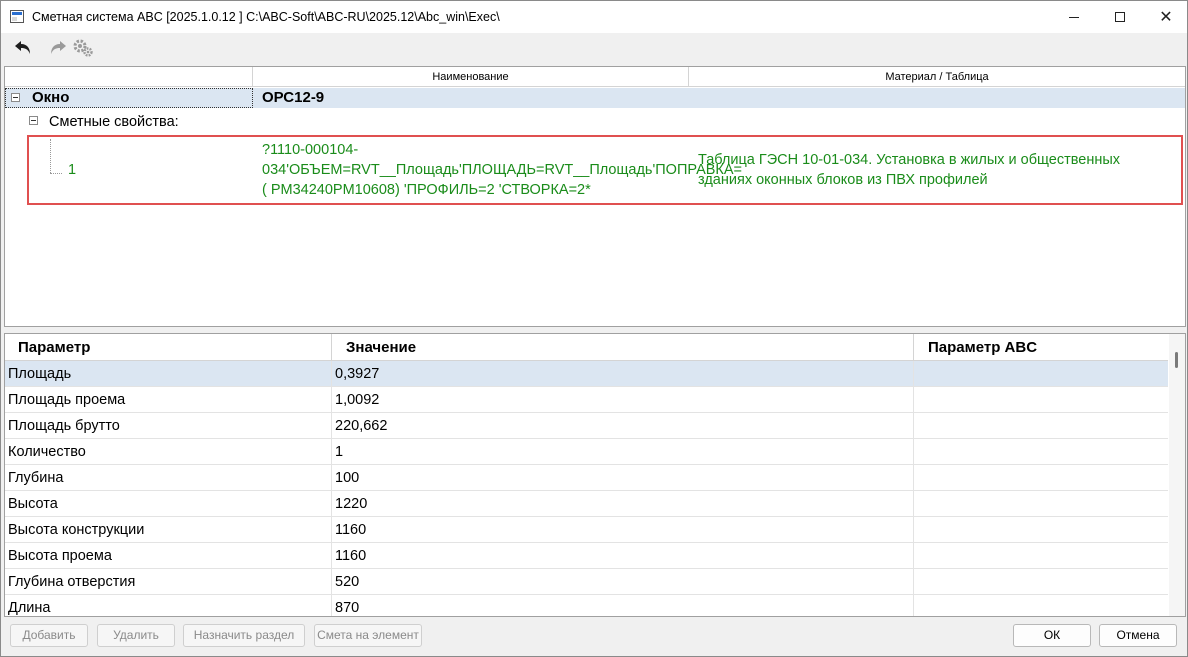 The image size is (1188, 657). What do you see at coordinates (623, 452) in the screenshot?
I see `param-value: 1` at bounding box center [623, 452].